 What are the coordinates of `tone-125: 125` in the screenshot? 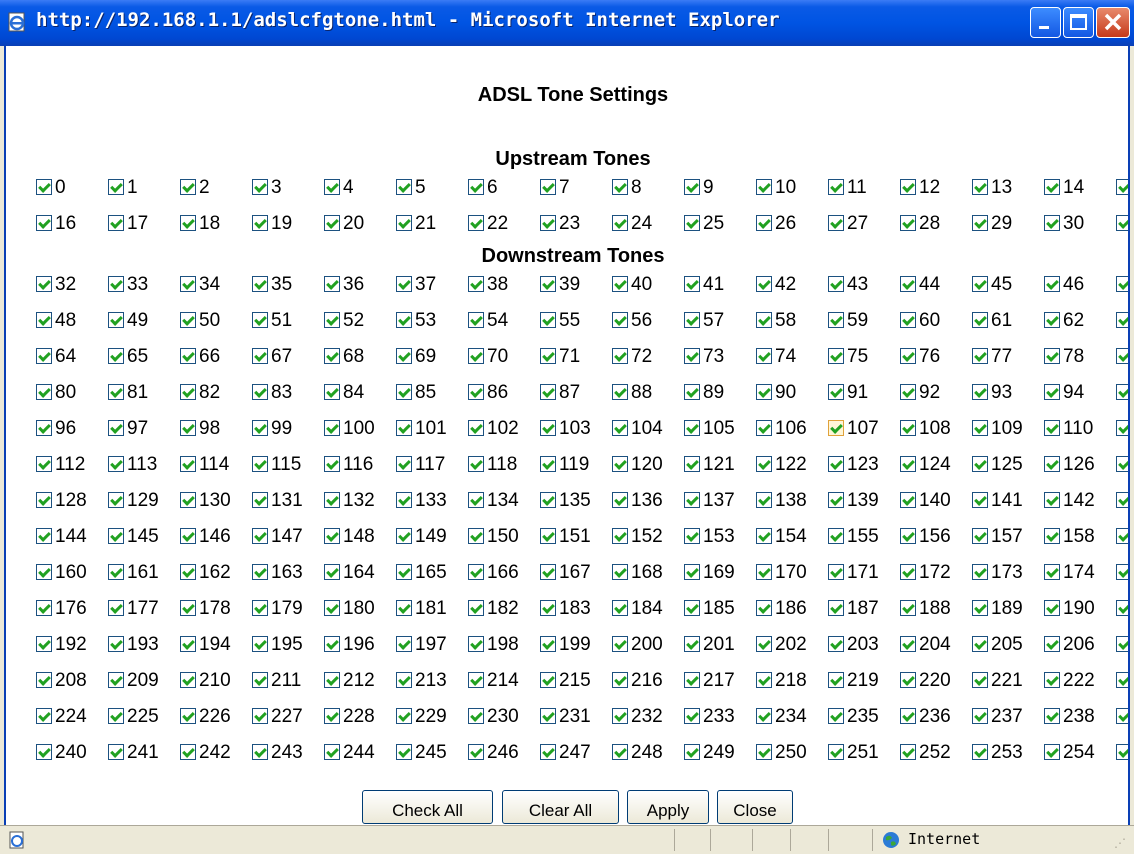 It's located at (1008, 466).